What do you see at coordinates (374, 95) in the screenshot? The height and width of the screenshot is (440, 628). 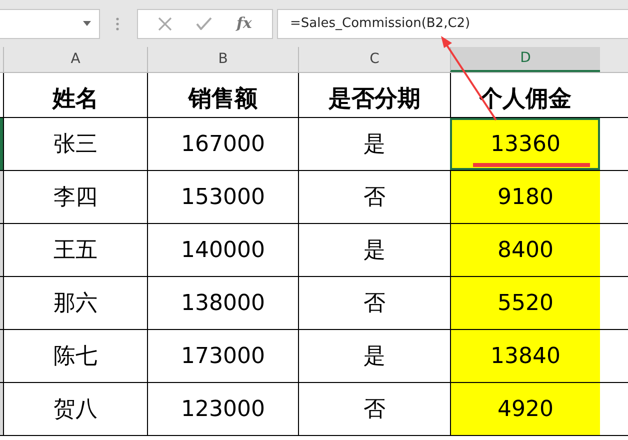 I see `header-cell: 是否分期` at bounding box center [374, 95].